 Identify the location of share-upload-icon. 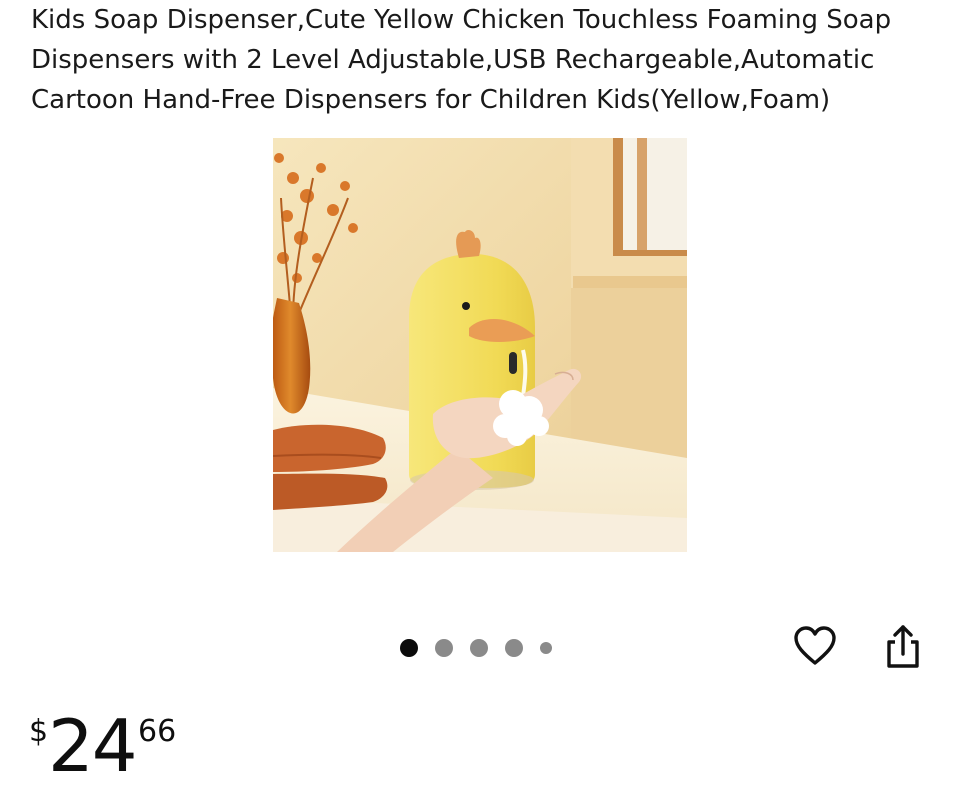
(903, 646).